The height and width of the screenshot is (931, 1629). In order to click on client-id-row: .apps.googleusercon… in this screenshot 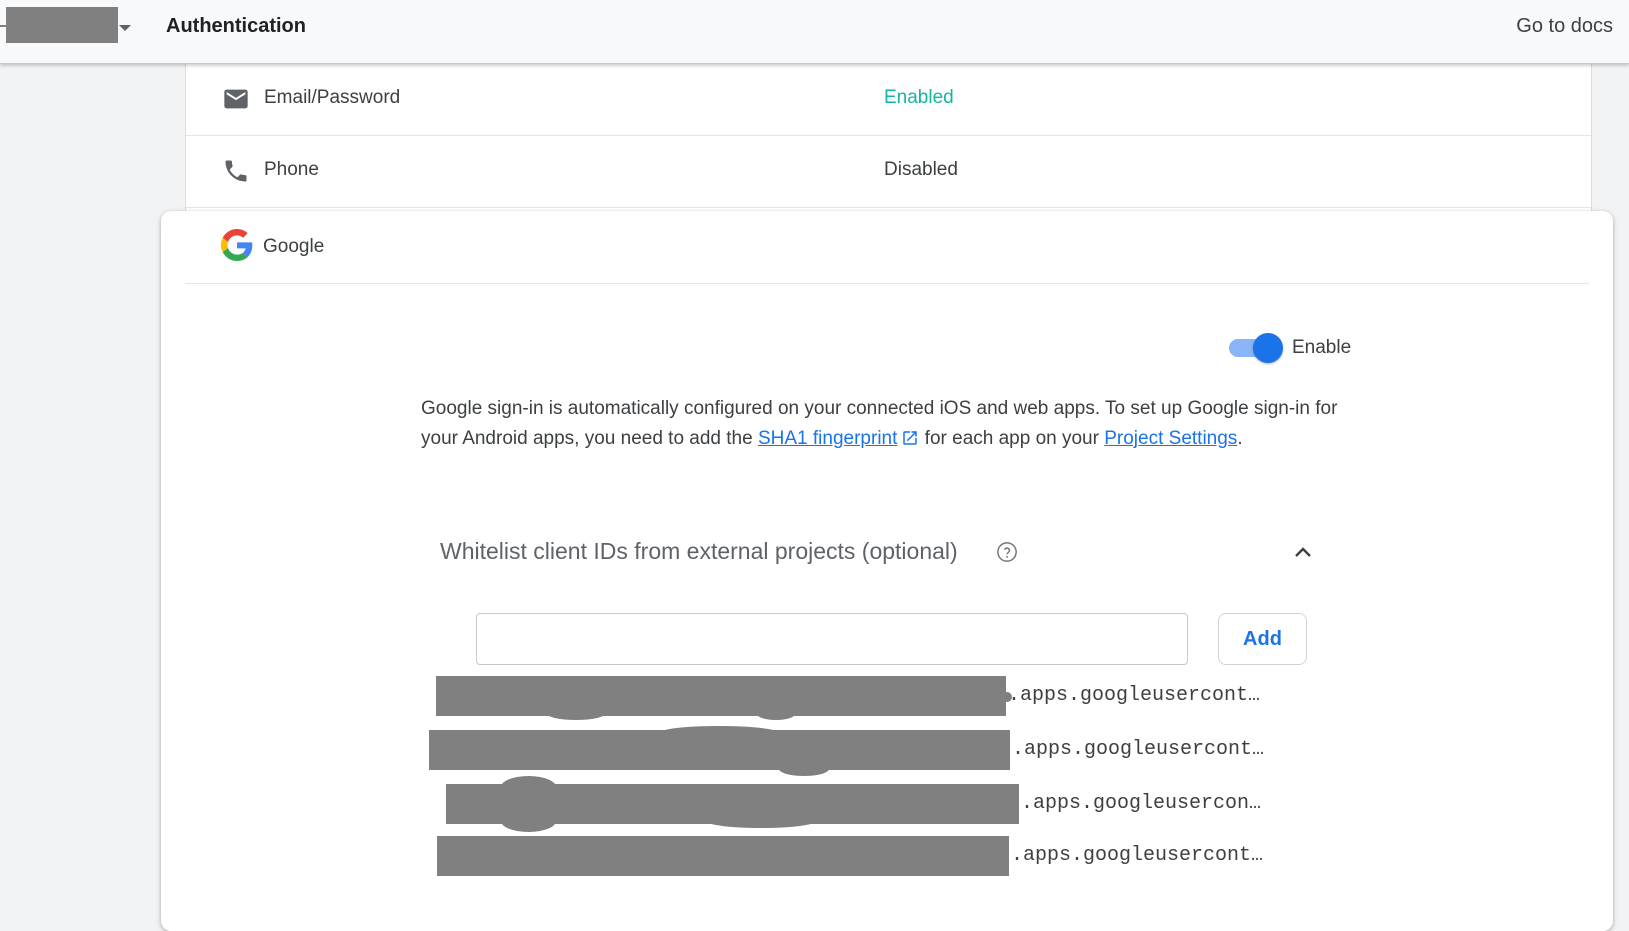, I will do `click(861, 804)`.